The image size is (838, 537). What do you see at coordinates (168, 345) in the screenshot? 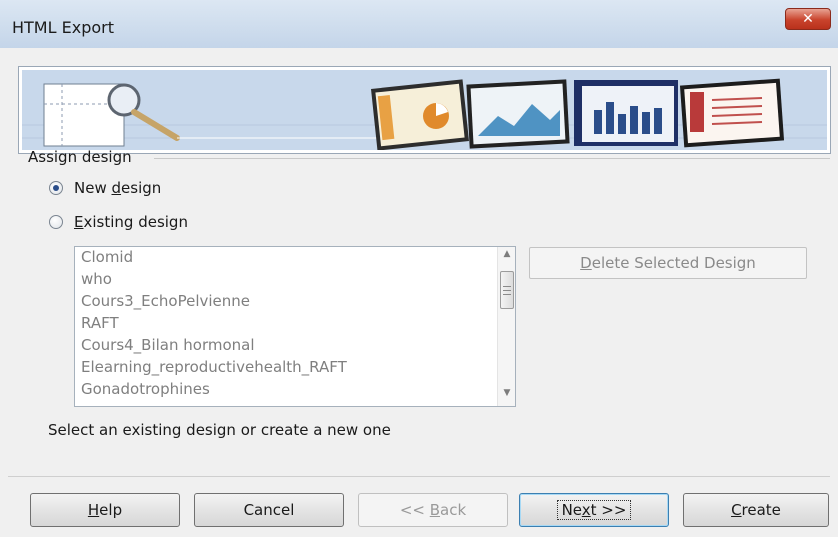
I see `list-item: Cours4_Bilan hormonal` at bounding box center [168, 345].